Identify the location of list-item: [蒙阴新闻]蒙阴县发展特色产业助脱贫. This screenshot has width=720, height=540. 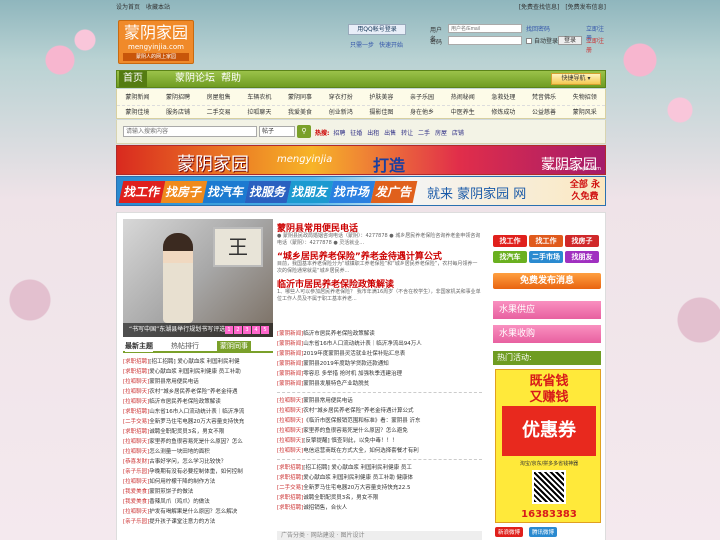
(379, 384).